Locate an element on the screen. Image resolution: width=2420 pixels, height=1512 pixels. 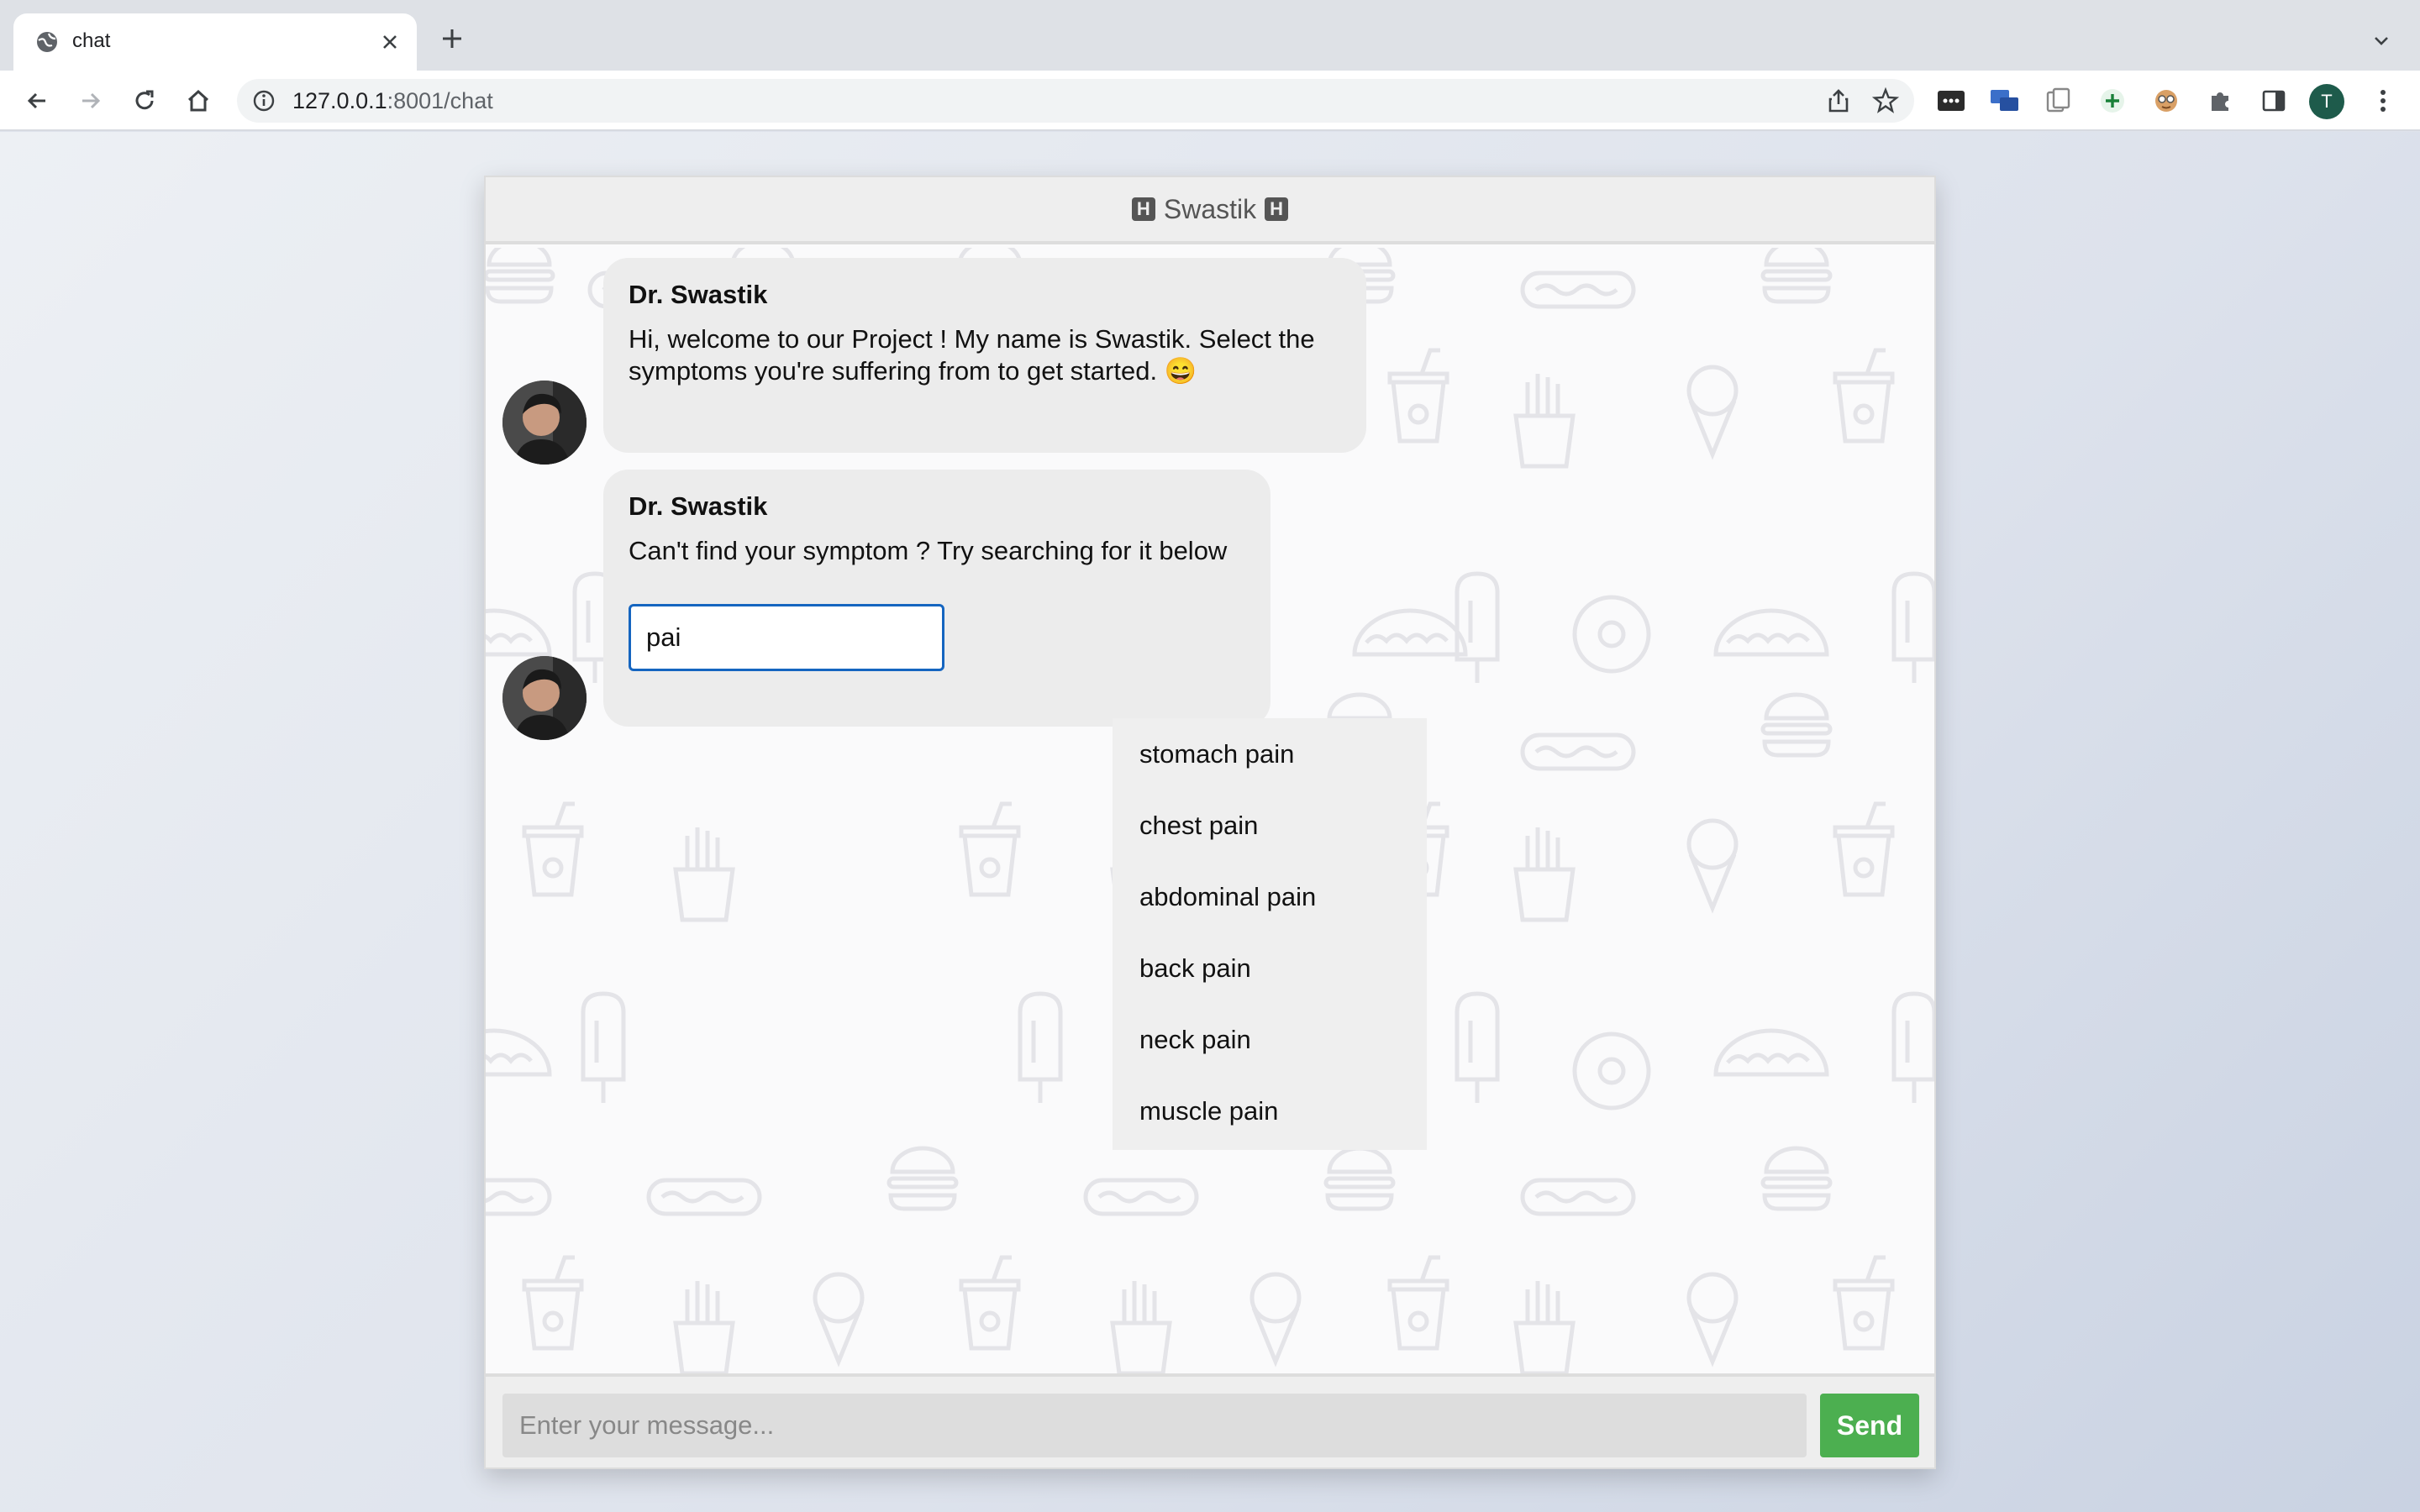
suggestion-item: stomach pain is located at coordinates (1270, 754).